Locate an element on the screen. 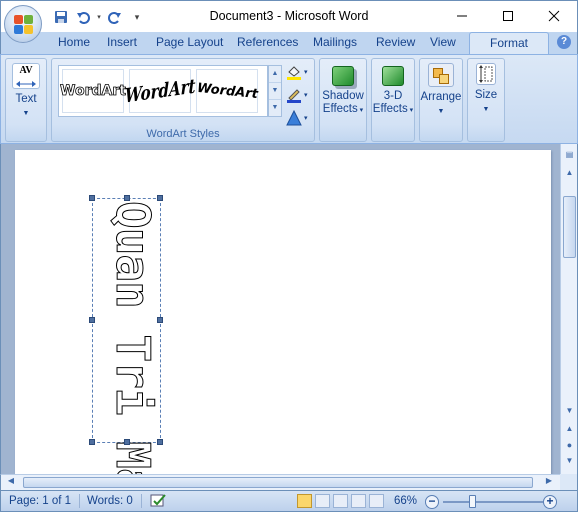  gallery-more-icon: ▼ is located at coordinates (275, 108).